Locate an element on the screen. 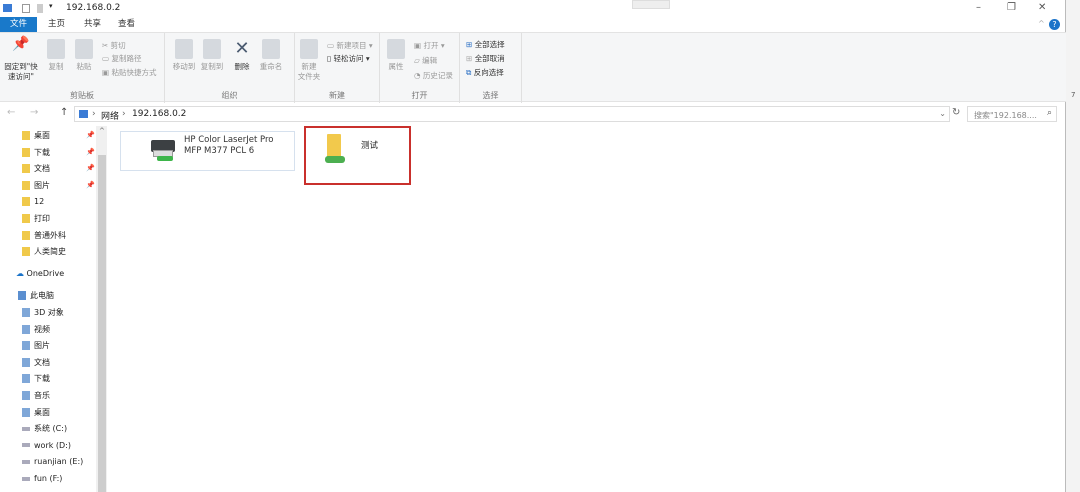 The height and width of the screenshot is (492, 1080). breadcrumb-network: 网络 is located at coordinates (110, 115).